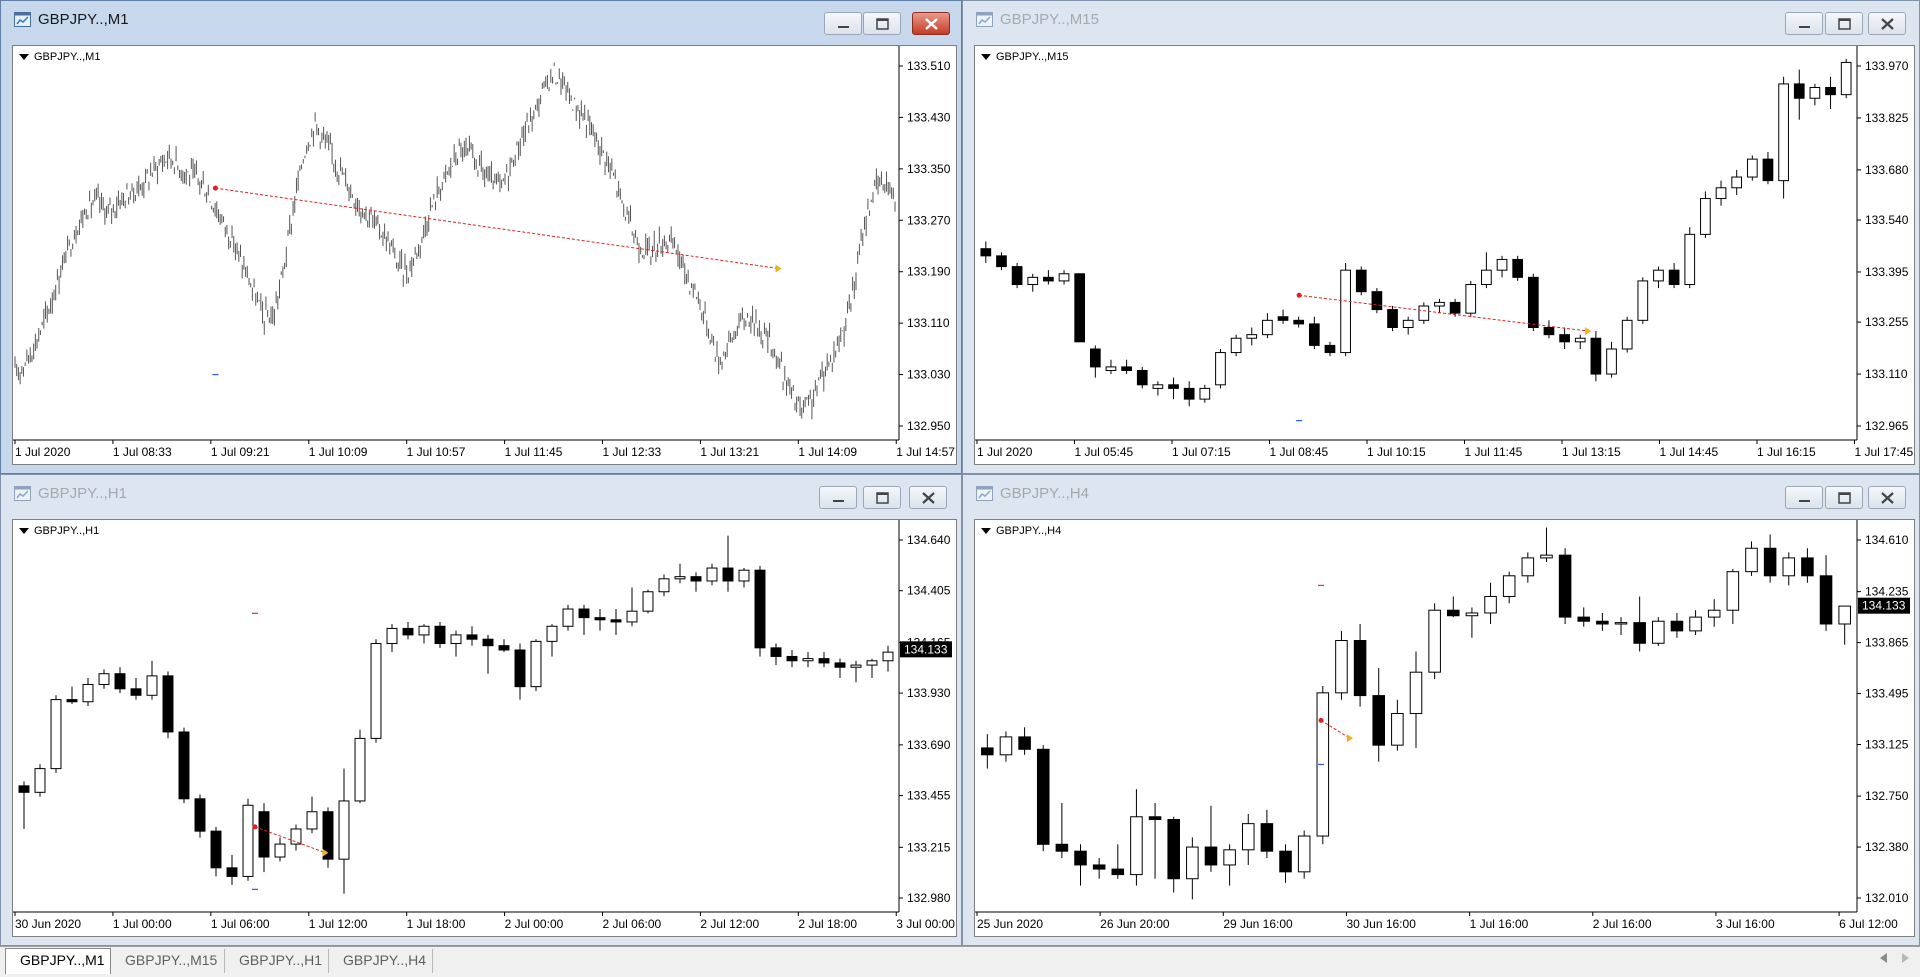 The image size is (1920, 977). Describe the element at coordinates (59, 531) in the screenshot. I see `chart-symbol-label: GBPJPY..,H1` at that location.